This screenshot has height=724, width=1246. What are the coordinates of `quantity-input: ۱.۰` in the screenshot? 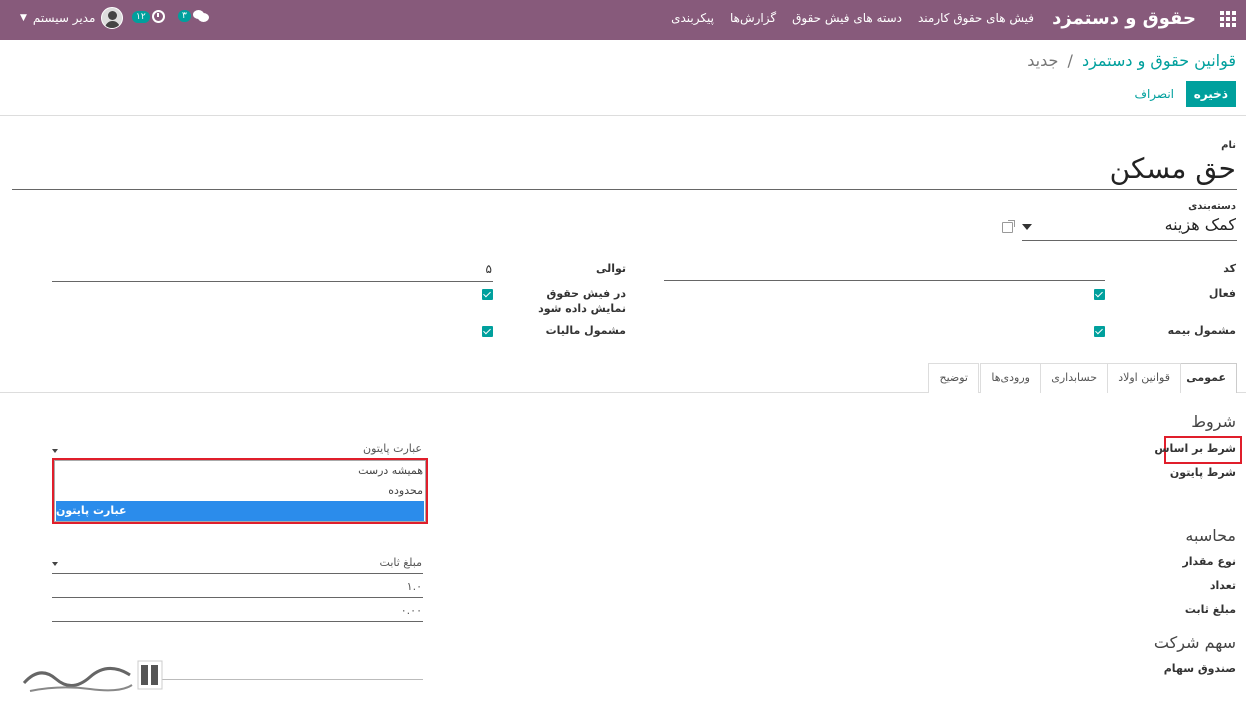 It's located at (414, 586).